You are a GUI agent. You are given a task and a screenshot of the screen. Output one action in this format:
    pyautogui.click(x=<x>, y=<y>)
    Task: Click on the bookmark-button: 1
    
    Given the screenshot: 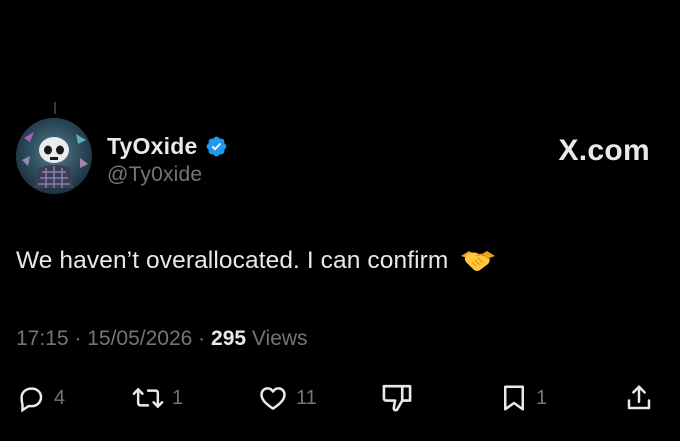 What is the action you would take?
    pyautogui.click(x=523, y=398)
    